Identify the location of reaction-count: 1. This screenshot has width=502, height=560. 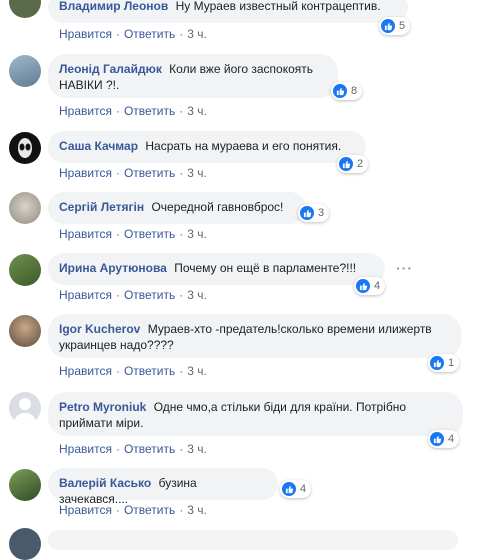
(444, 363).